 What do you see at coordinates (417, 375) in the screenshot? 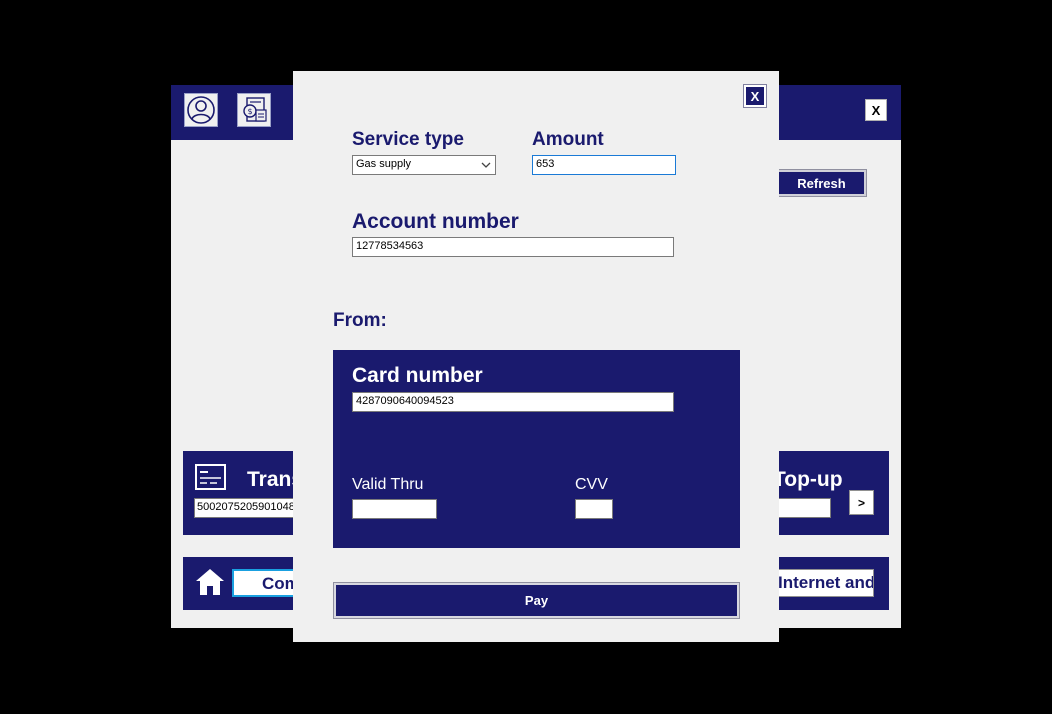
I see `card-number-label: Card number` at bounding box center [417, 375].